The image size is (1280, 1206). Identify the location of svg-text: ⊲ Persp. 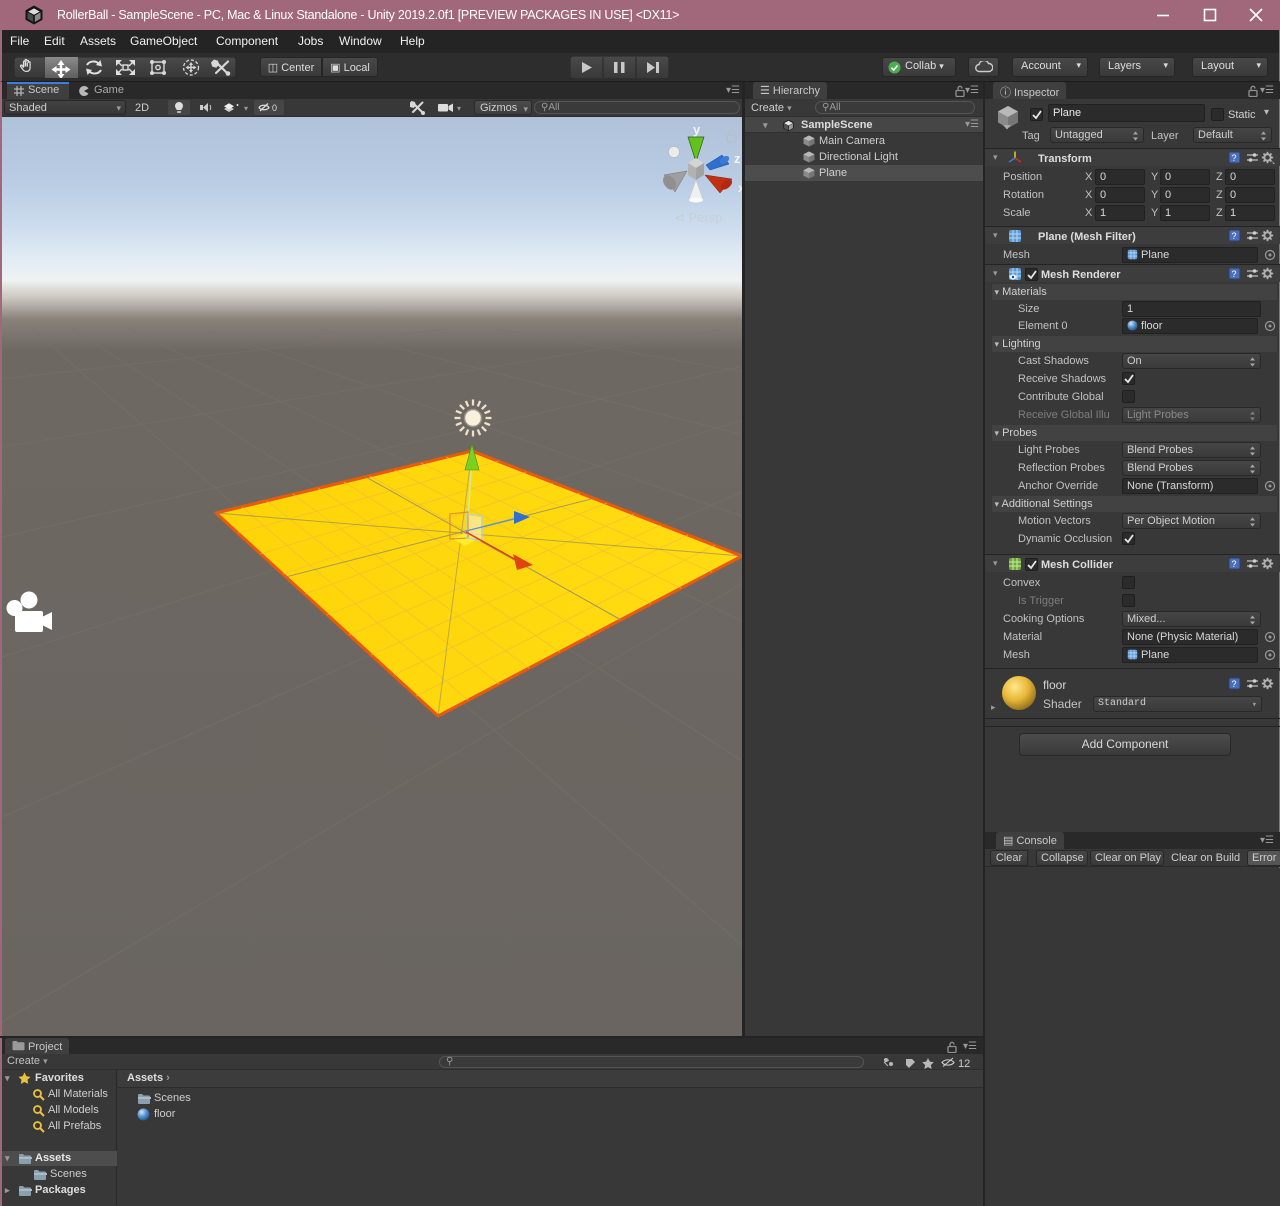
(698, 217).